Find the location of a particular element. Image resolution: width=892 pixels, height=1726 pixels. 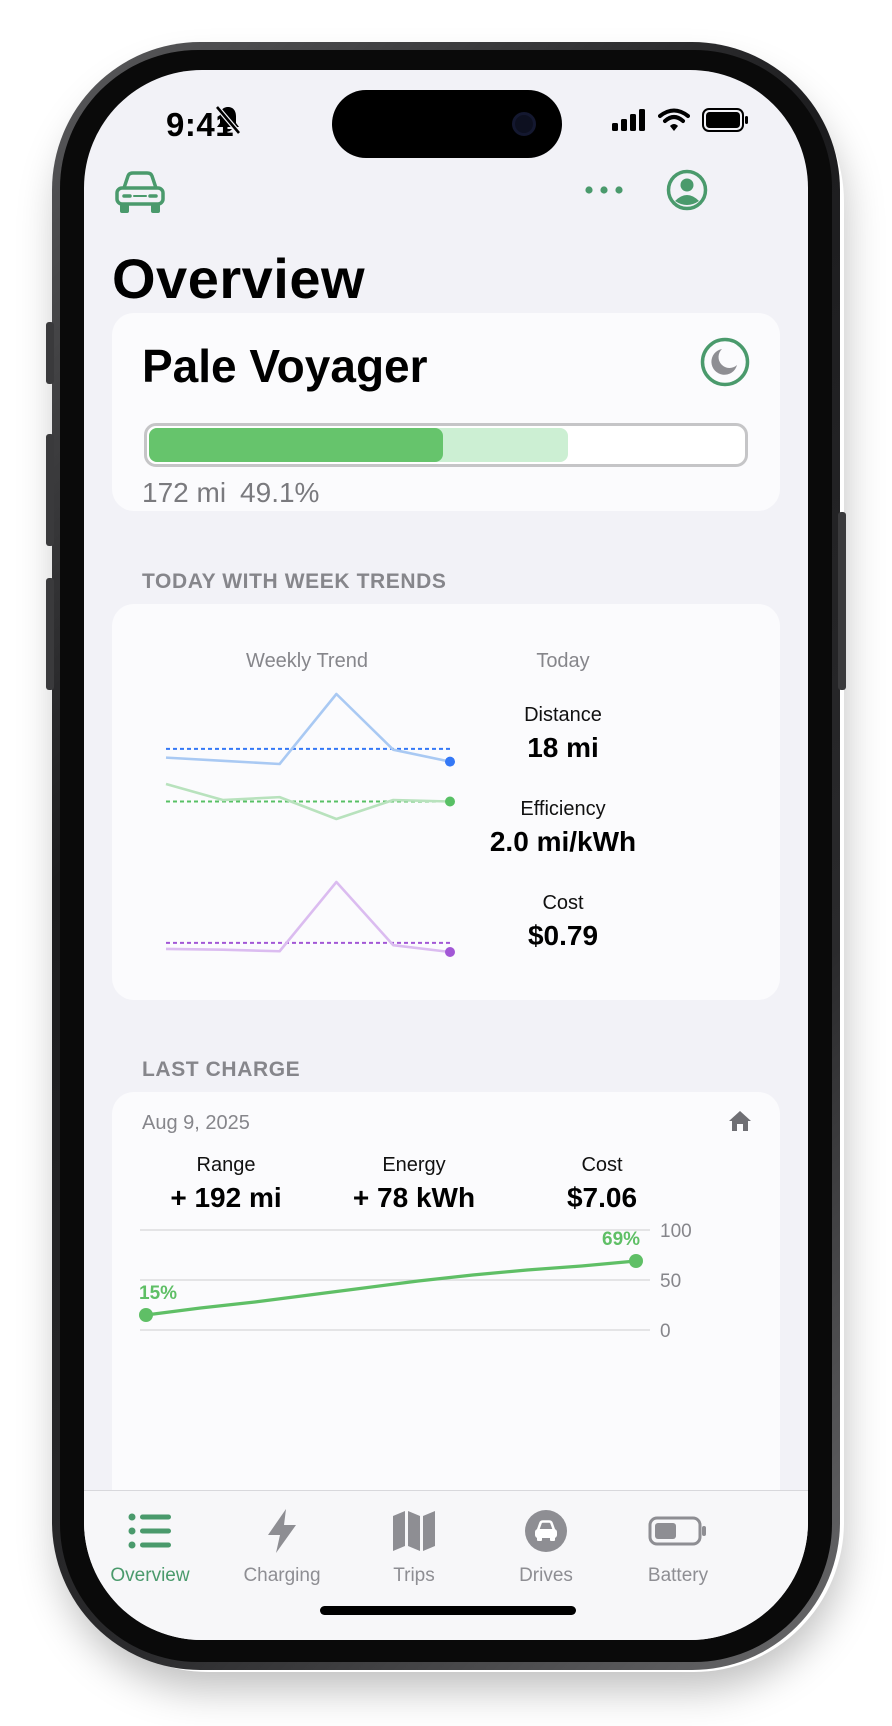

trends-section-header: TODAY WITH WEEK TRENDS is located at coordinates (294, 581).